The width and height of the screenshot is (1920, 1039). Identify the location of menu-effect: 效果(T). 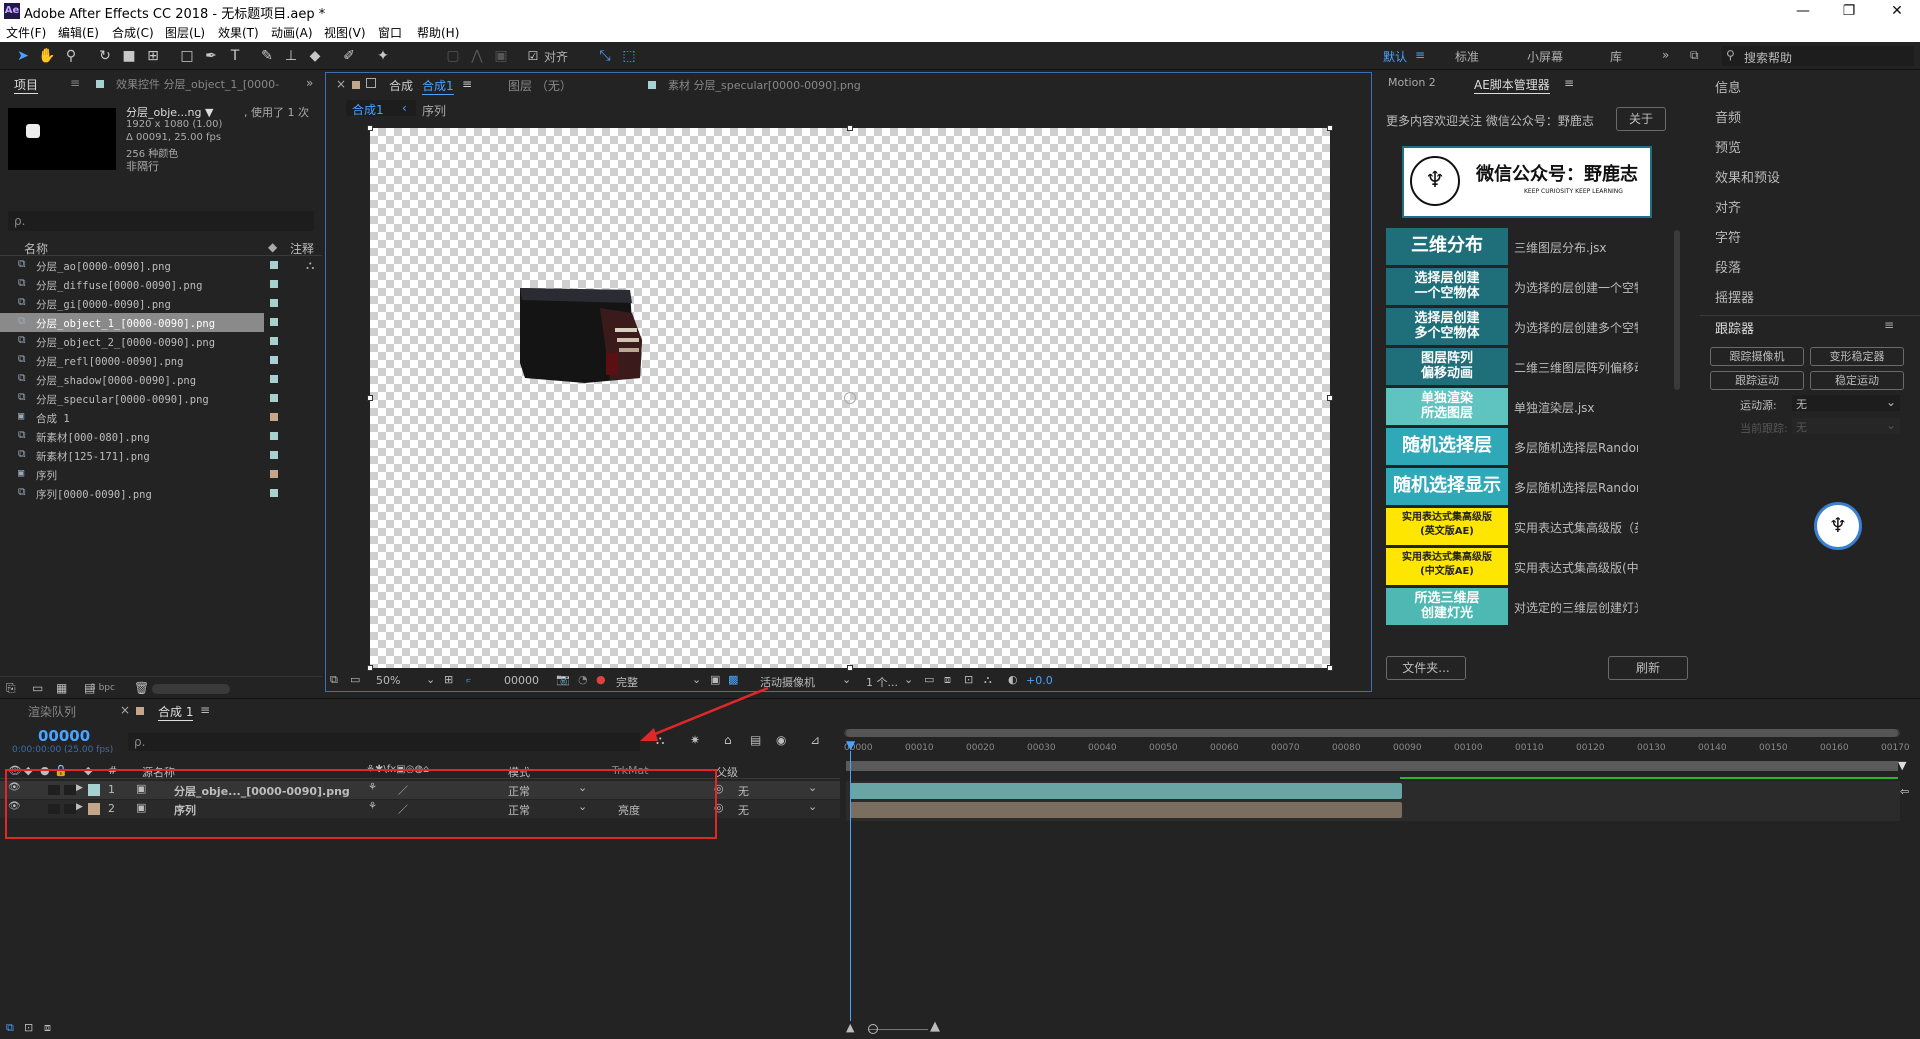
(238, 32).